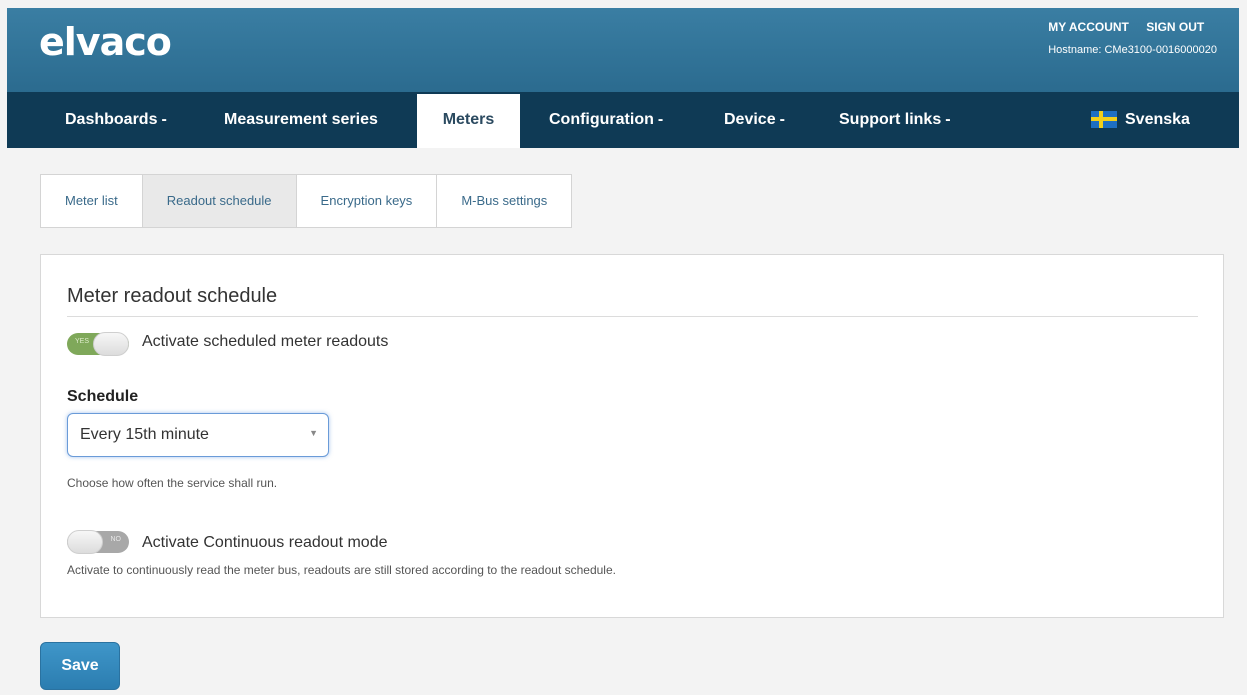  Describe the element at coordinates (601, 119) in the screenshot. I see `nav-configuration-label: Configuration` at that location.